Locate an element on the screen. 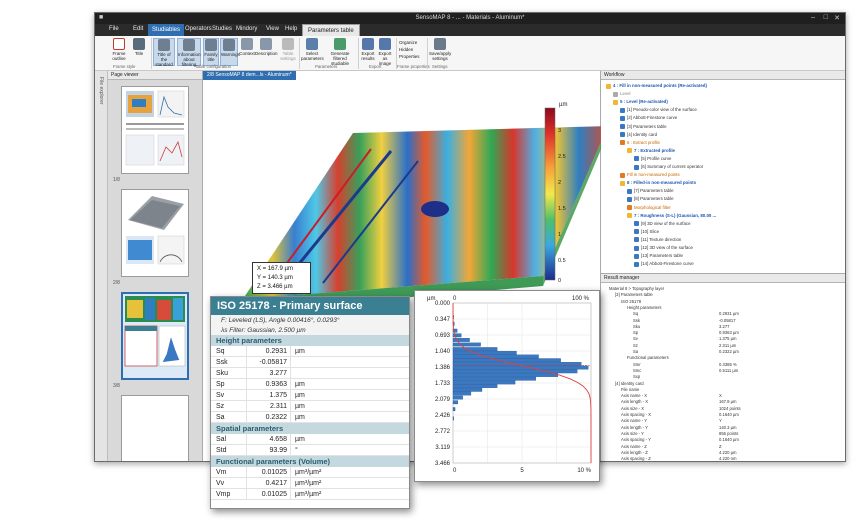 The image size is (857, 528). workflow-item: 8 : Filled-in non-measured points is located at coordinates (661, 182).